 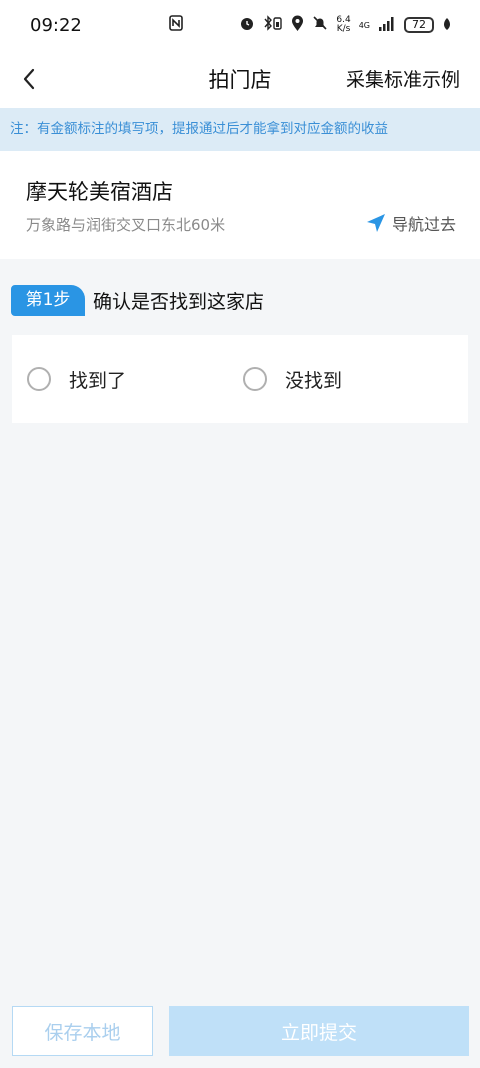 I want to click on store-name: 摩天轮美宿酒店, so click(x=99, y=192).